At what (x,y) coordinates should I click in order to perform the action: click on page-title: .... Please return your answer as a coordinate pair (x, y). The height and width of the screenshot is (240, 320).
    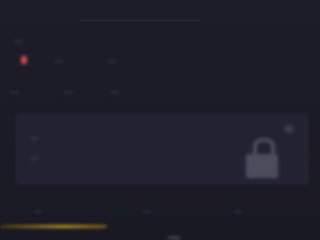
    Looking at the image, I should click on (18, 40).